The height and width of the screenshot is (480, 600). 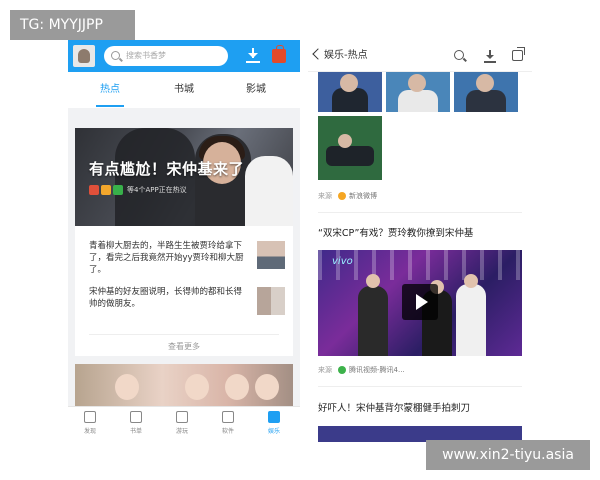 I want to click on nav-label: 游玩, so click(x=181, y=431).